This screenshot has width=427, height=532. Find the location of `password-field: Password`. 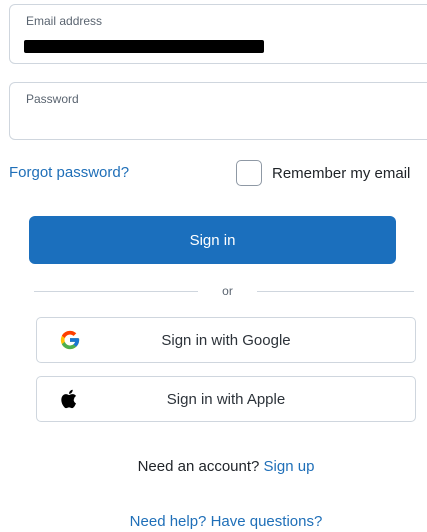

password-field: Password is located at coordinates (218, 111).